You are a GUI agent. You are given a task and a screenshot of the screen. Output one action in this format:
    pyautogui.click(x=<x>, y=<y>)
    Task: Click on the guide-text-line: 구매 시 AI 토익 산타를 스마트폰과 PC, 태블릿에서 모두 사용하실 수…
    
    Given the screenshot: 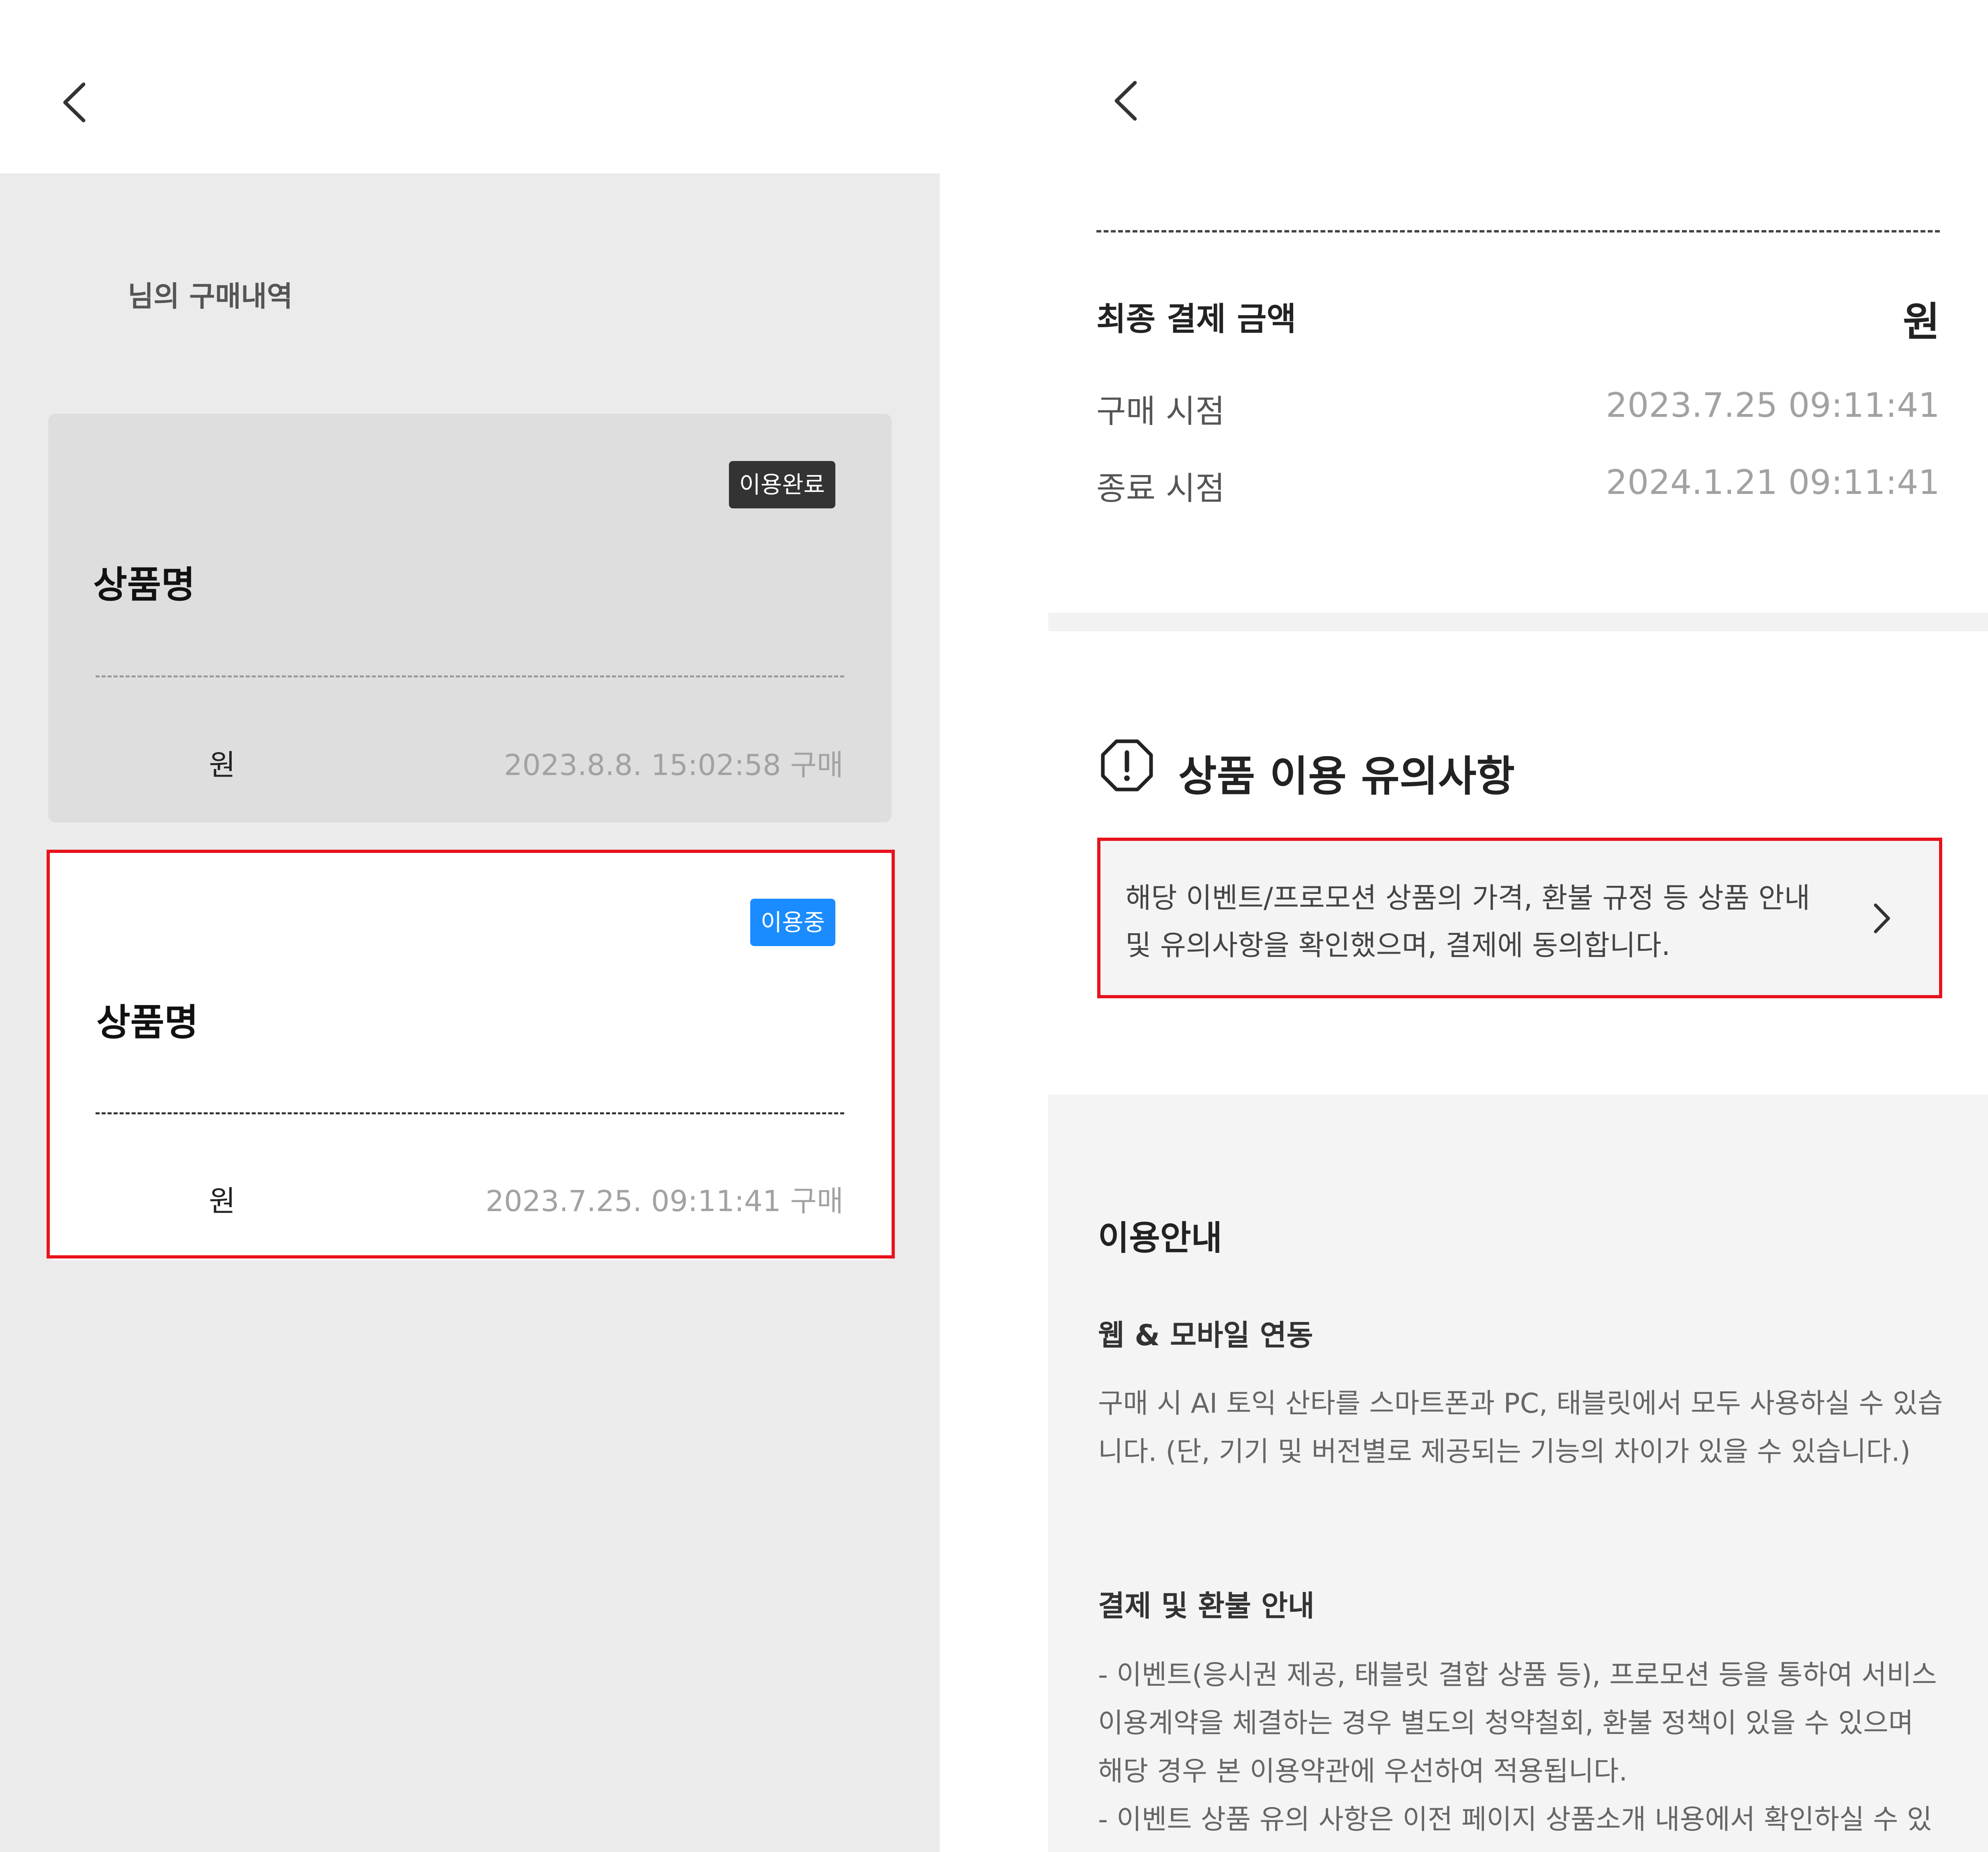 What is the action you would take?
    pyautogui.click(x=1520, y=1404)
    